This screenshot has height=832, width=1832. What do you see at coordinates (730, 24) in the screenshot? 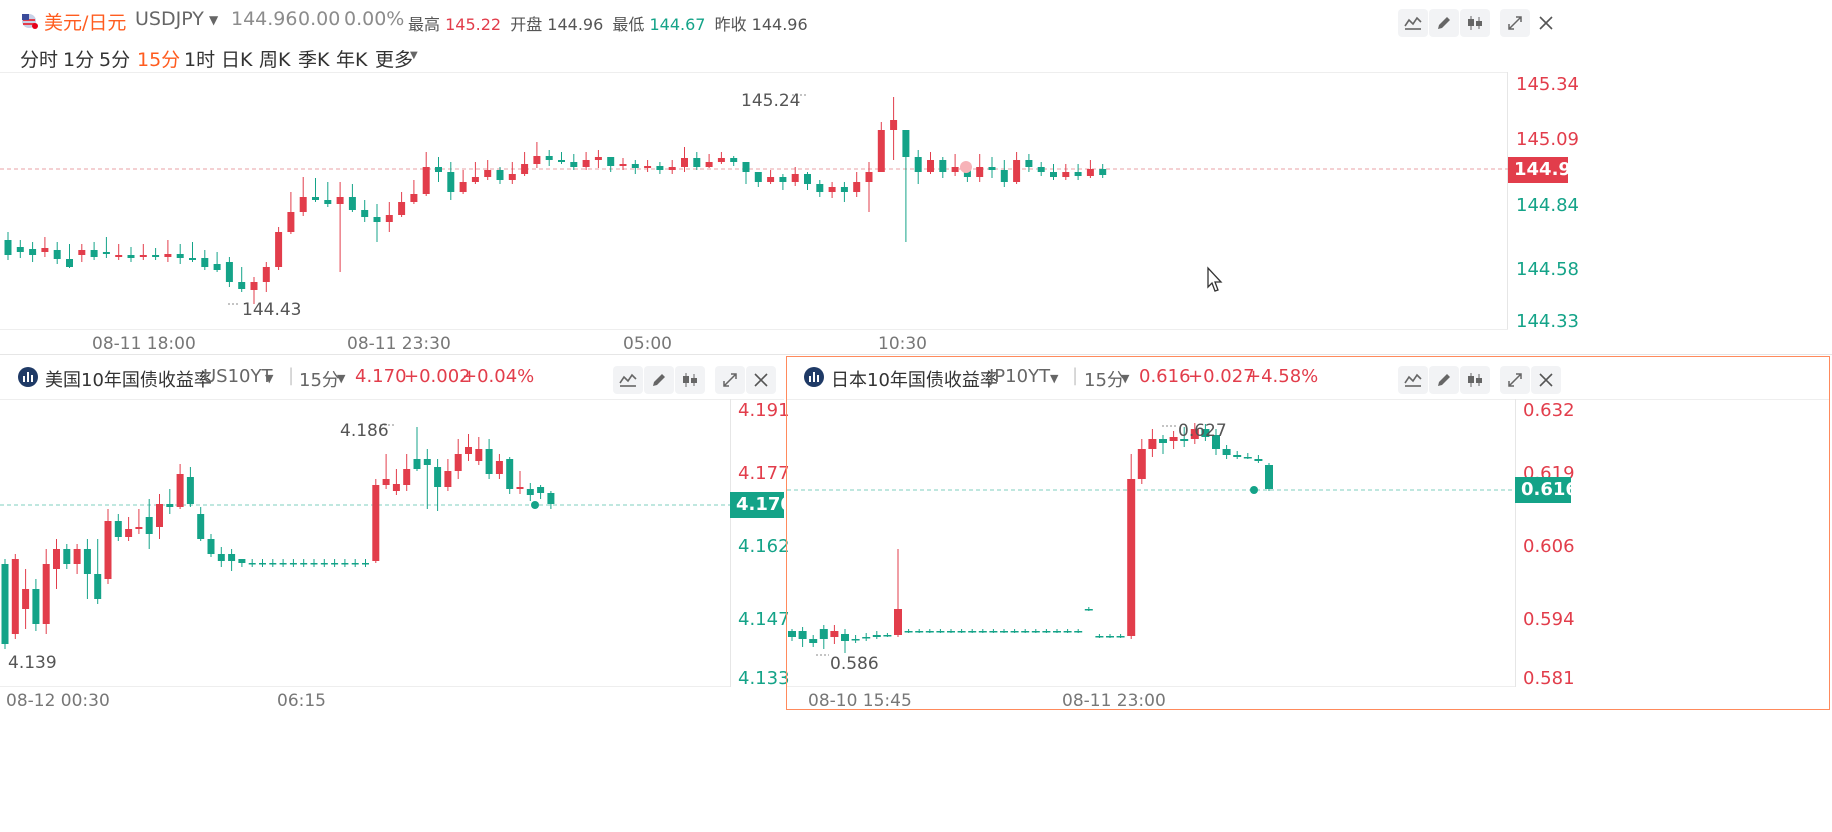
I see `prev-label: 昨收` at bounding box center [730, 24].